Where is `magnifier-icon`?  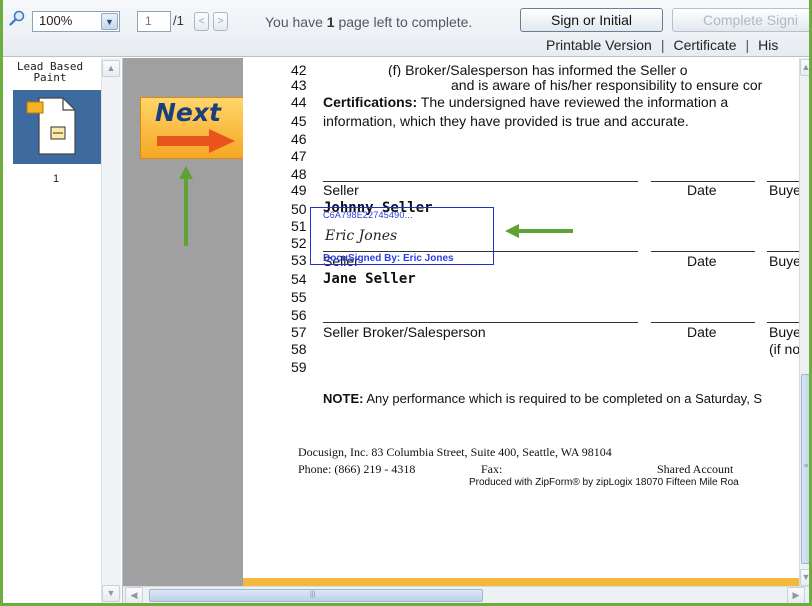
magnifier-icon is located at coordinates (17, 18).